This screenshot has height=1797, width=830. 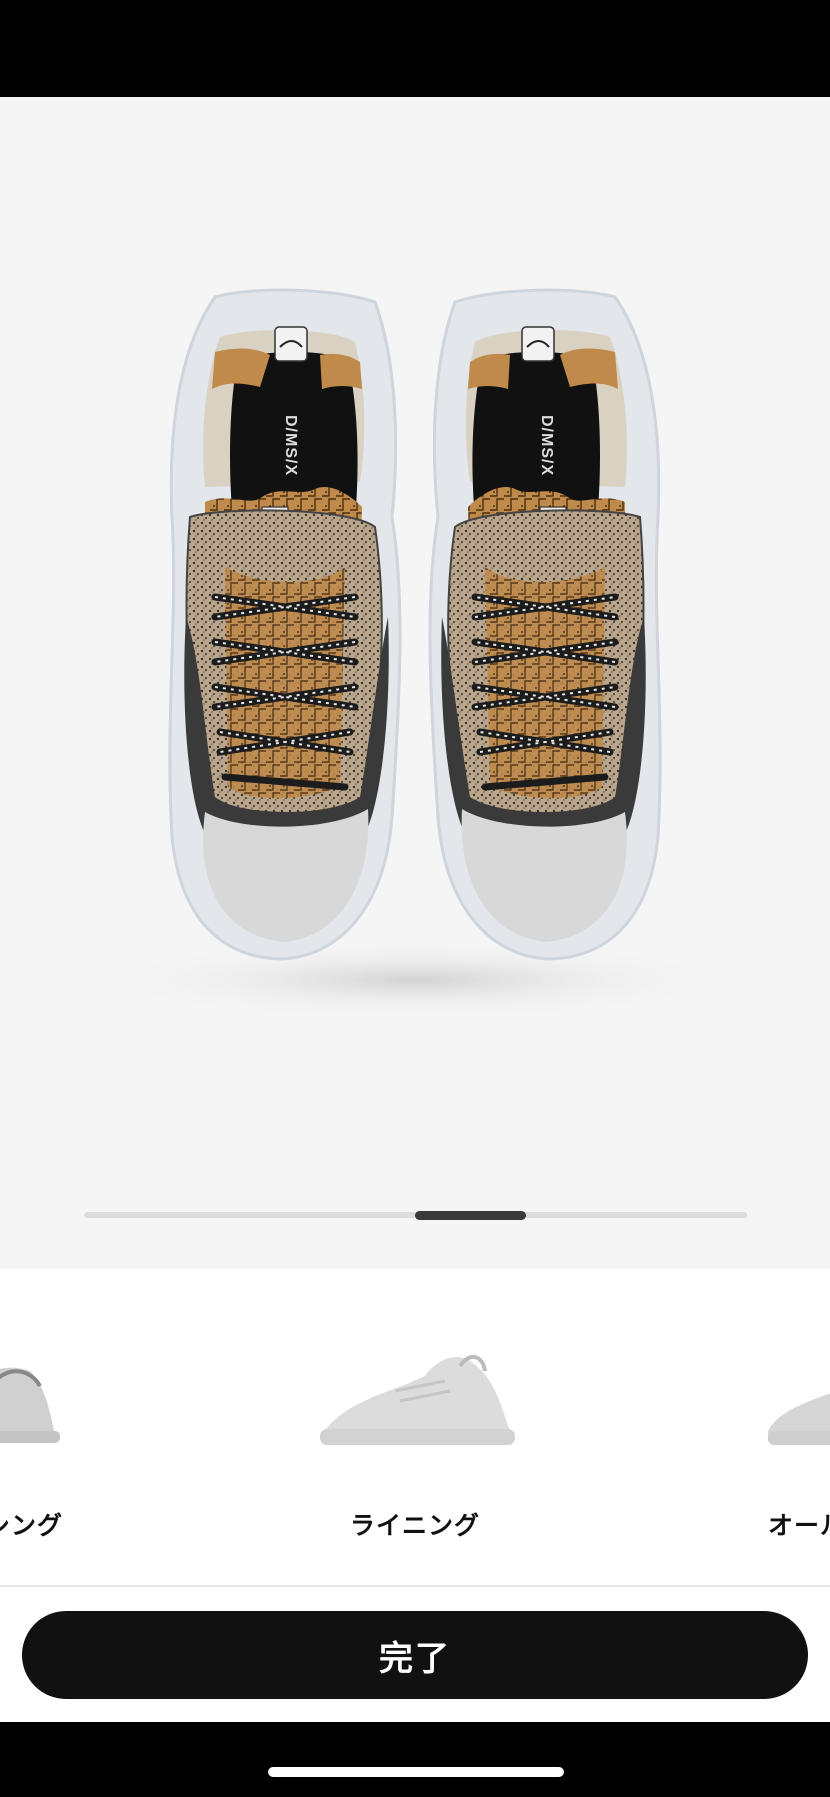 What do you see at coordinates (415, 980) in the screenshot?
I see `shoe-shadow` at bounding box center [415, 980].